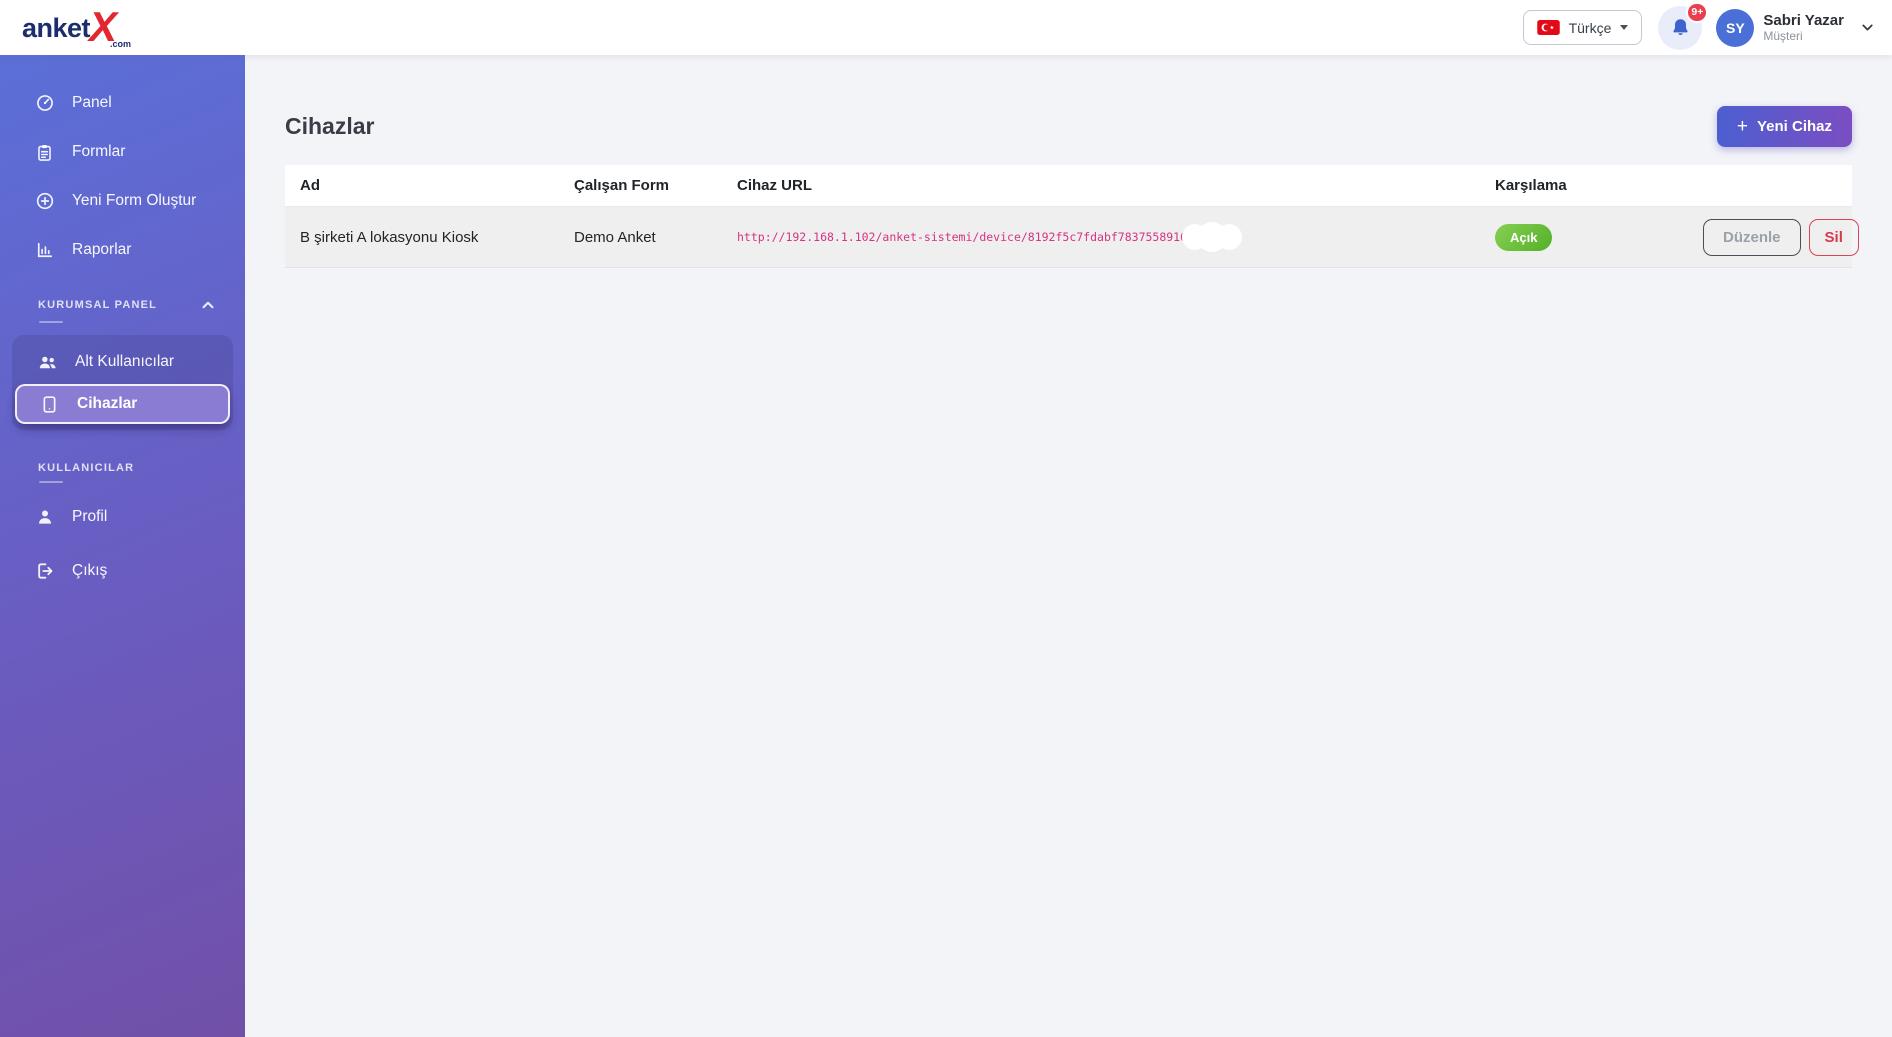 The height and width of the screenshot is (1037, 1892). Describe the element at coordinates (1742, 126) in the screenshot. I see `plus-icon: +` at that location.